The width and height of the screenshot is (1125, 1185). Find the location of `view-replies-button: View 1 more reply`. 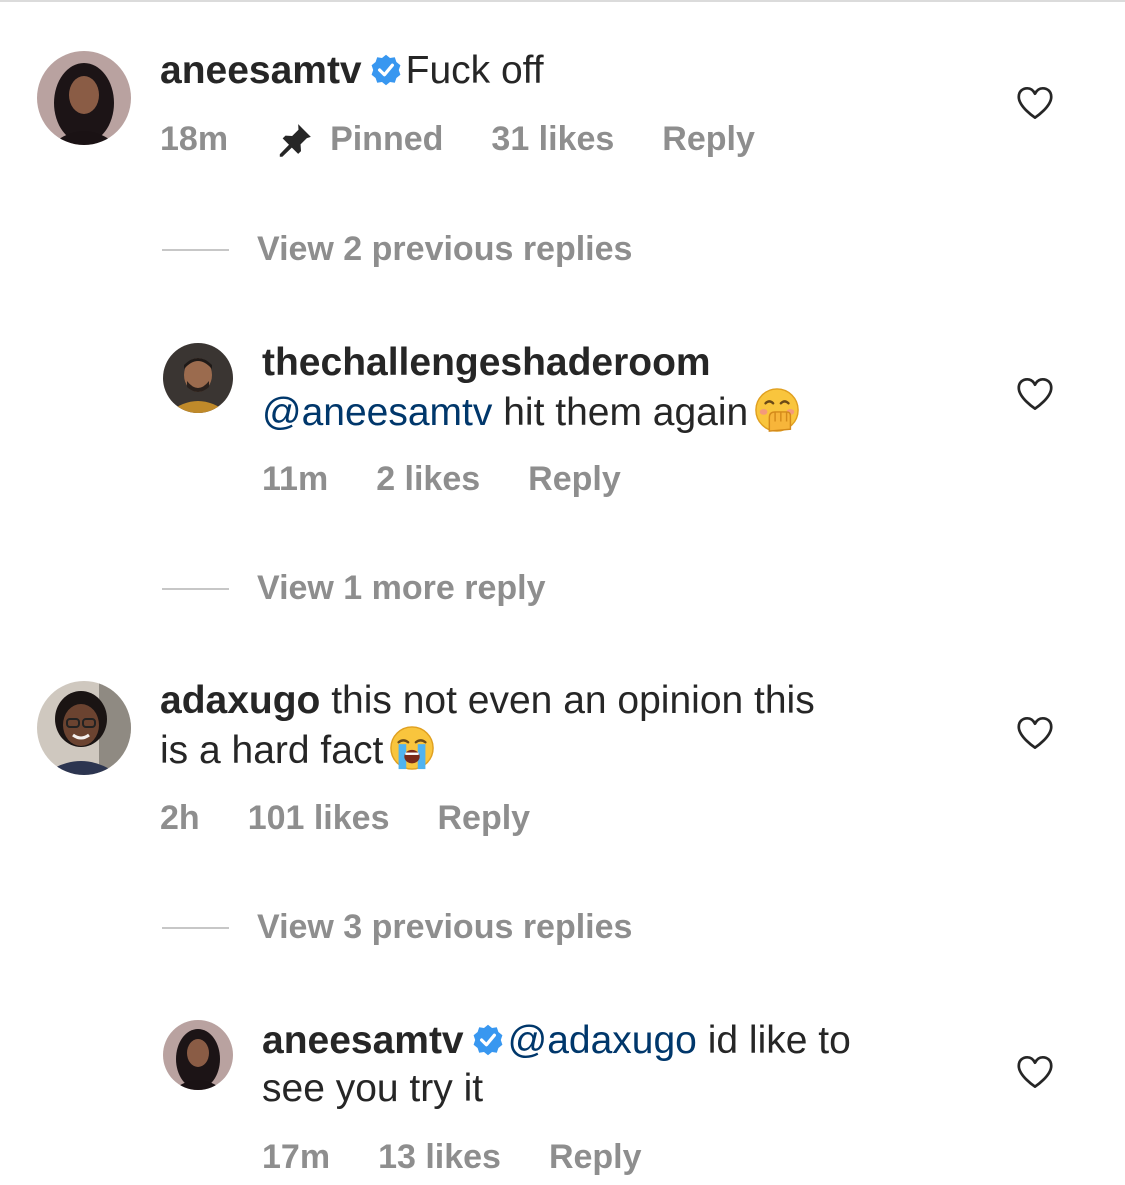

view-replies-button: View 1 more reply is located at coordinates (354, 588).